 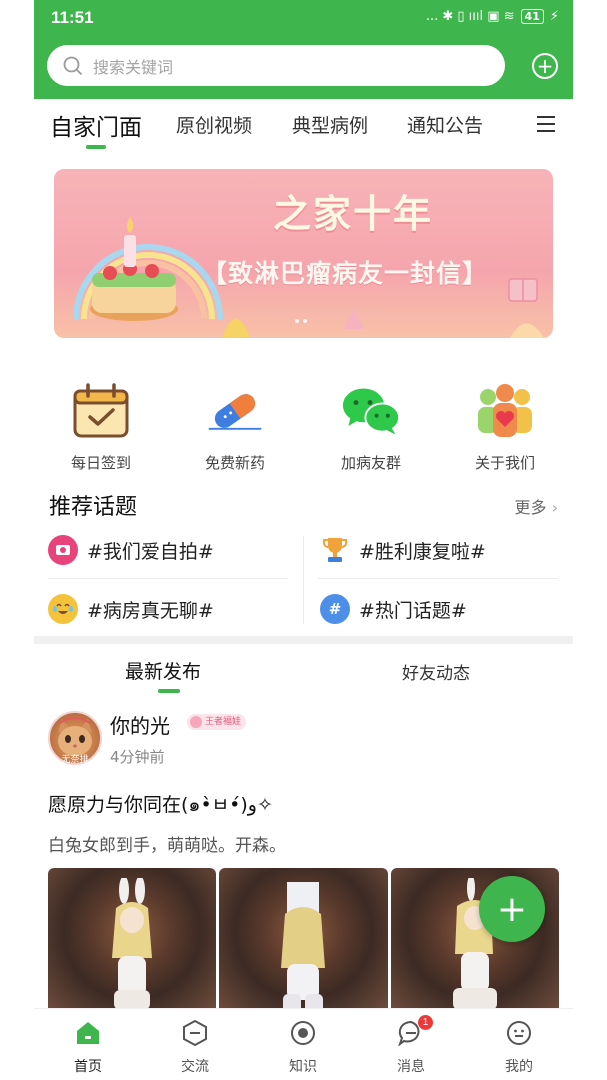 I want to click on post-username: 你的光, so click(x=140, y=724).